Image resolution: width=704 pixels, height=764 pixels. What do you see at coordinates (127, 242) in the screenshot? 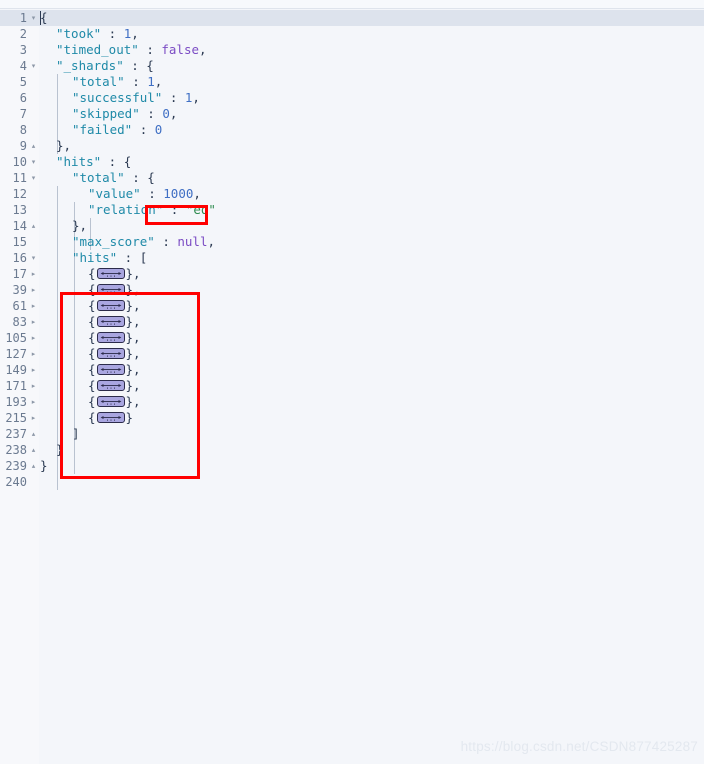
I see `code-text: "max_score" : null,` at bounding box center [127, 242].